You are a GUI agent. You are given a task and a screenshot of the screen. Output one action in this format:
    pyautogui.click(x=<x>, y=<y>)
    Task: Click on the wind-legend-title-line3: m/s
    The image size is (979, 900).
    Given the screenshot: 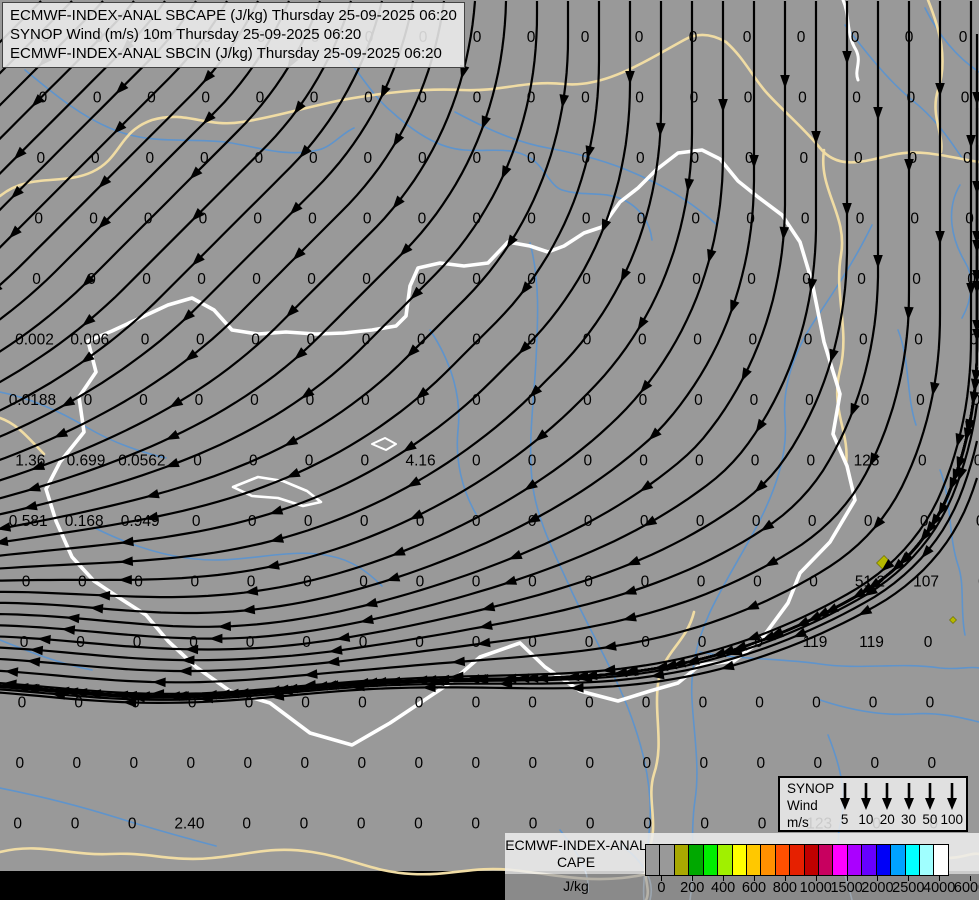 What is the action you would take?
    pyautogui.click(x=798, y=822)
    